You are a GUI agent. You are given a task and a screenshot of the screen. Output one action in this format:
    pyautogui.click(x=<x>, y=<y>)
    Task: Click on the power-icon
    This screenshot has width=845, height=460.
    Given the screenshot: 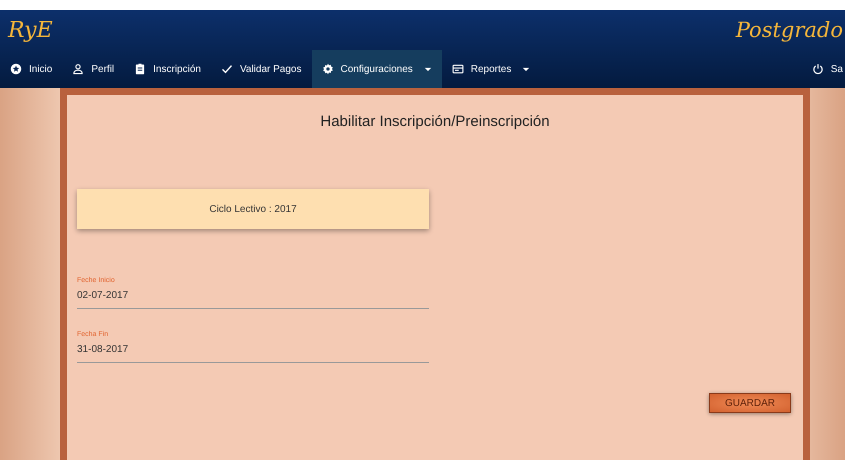 What is the action you would take?
    pyautogui.click(x=818, y=69)
    